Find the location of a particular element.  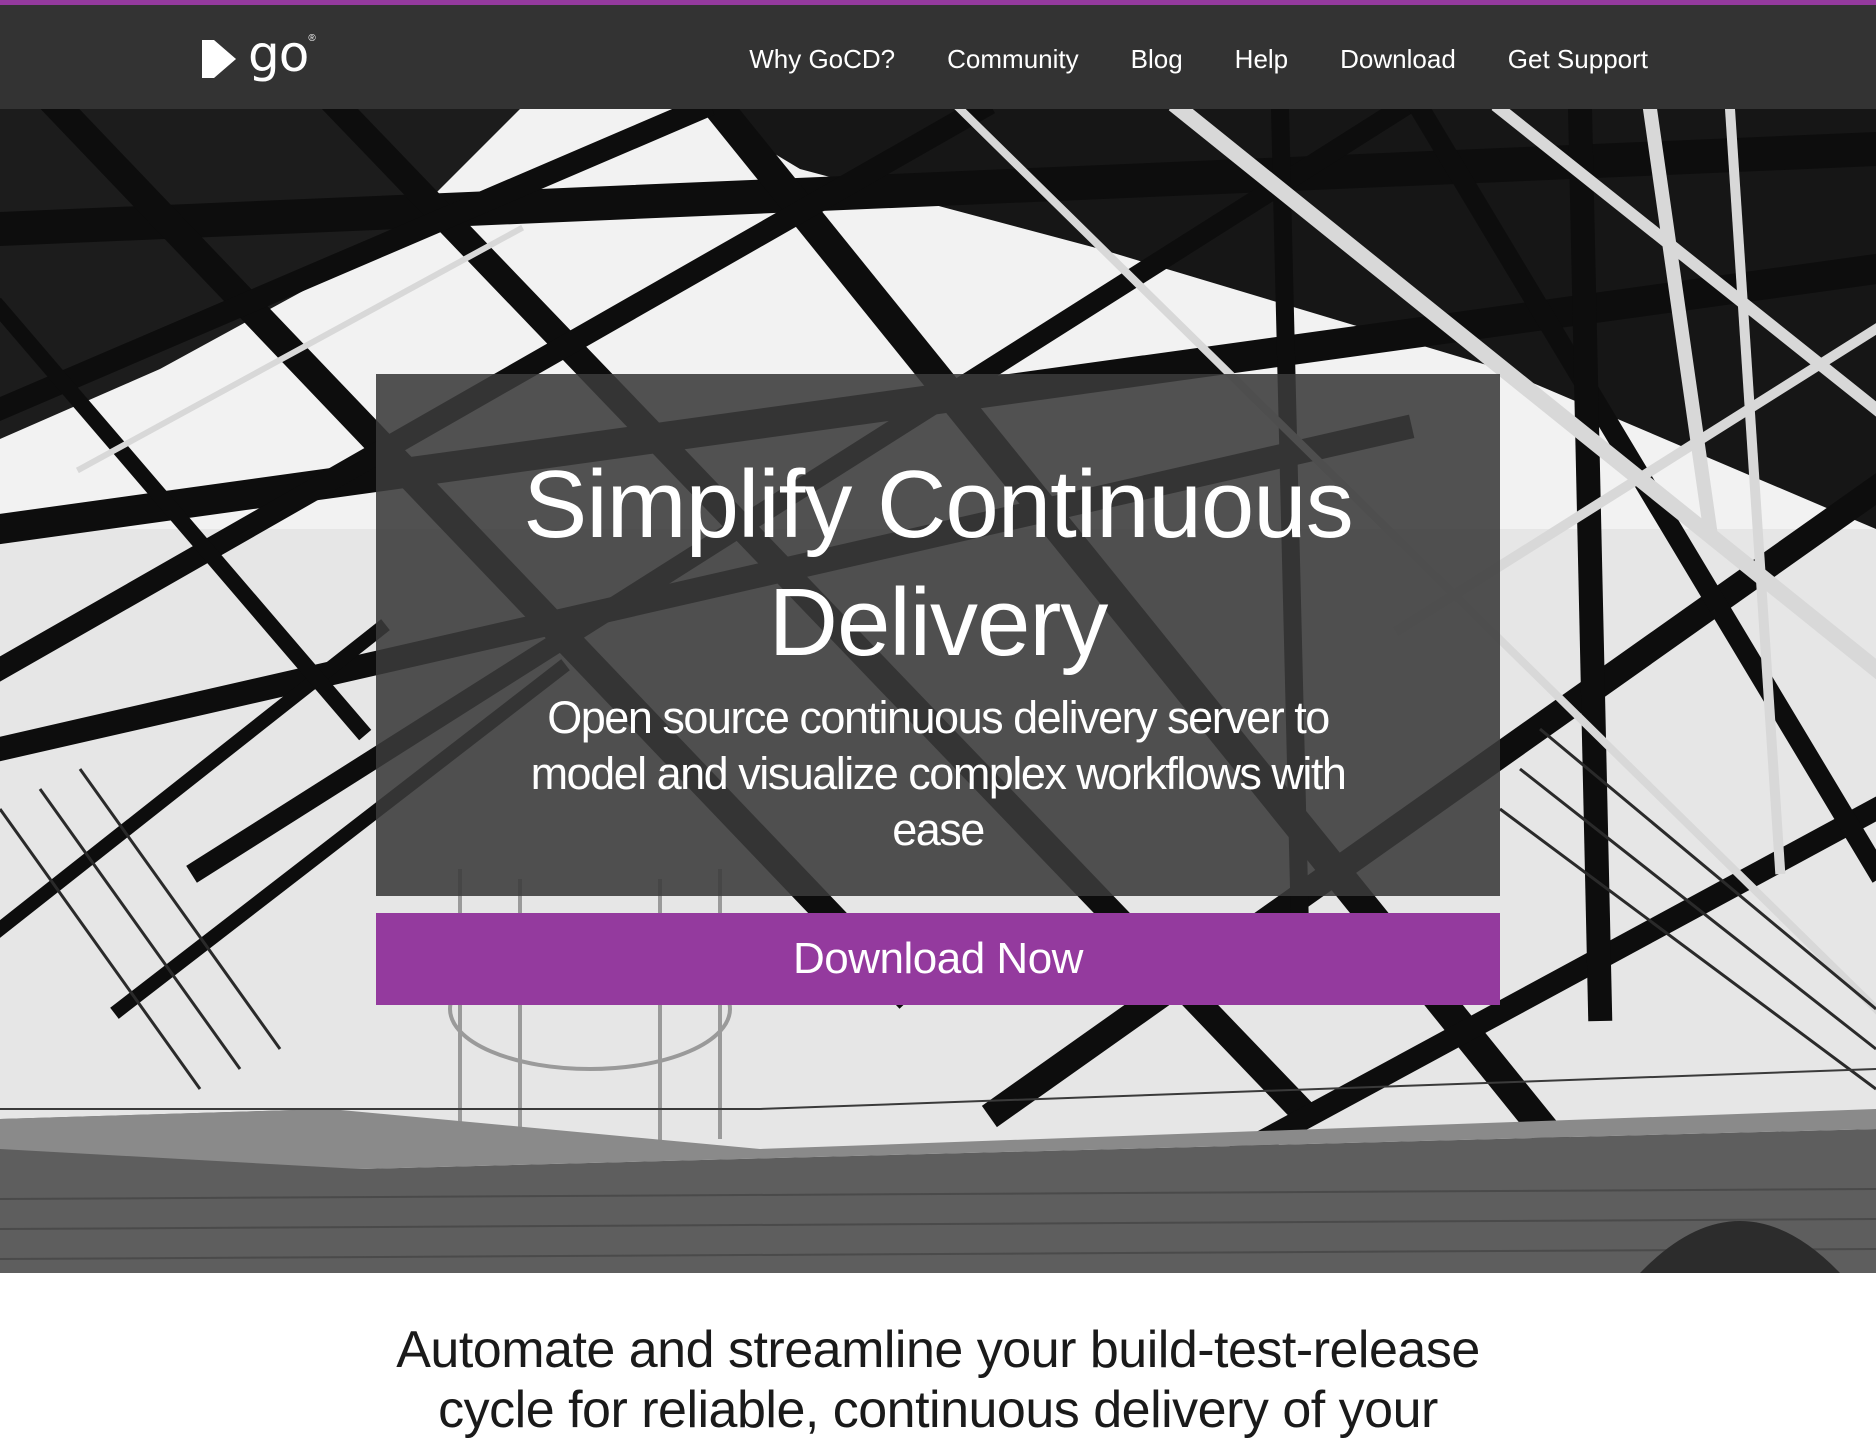

nav-link-download: Download is located at coordinates (1398, 59).